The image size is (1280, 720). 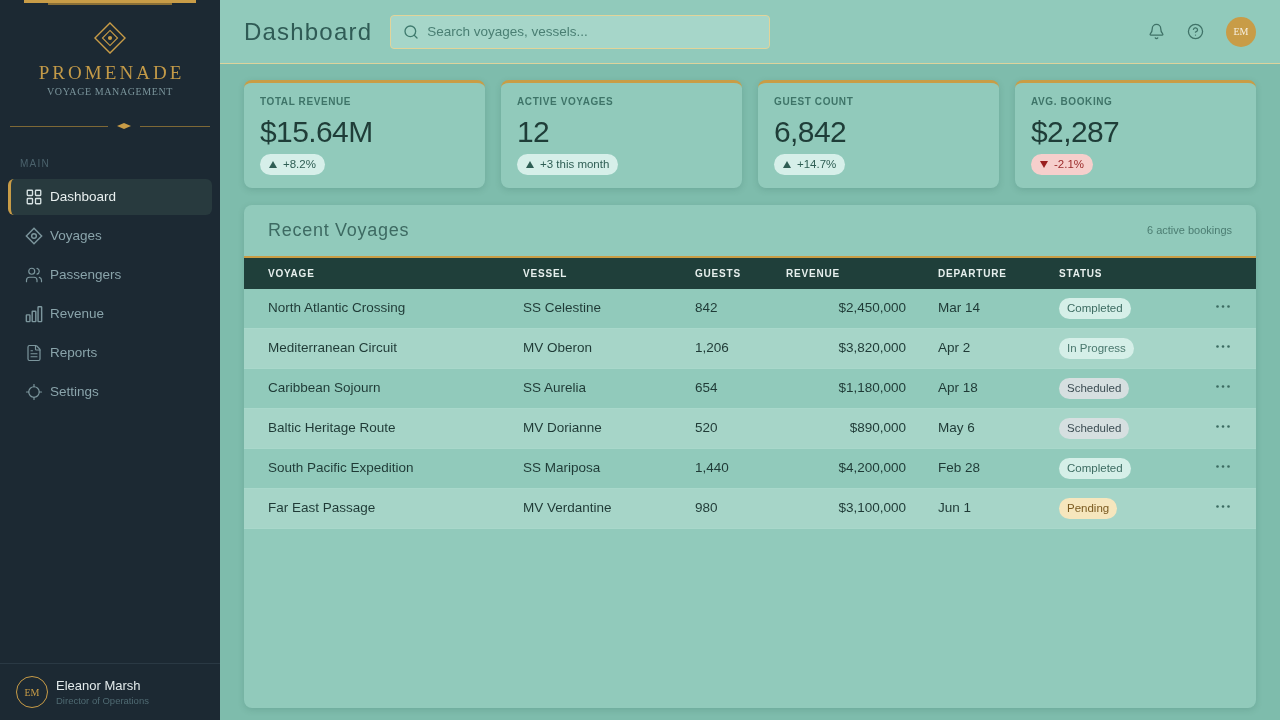 What do you see at coordinates (110, 314) in the screenshot?
I see `sidebar-nav-item: Revenue` at bounding box center [110, 314].